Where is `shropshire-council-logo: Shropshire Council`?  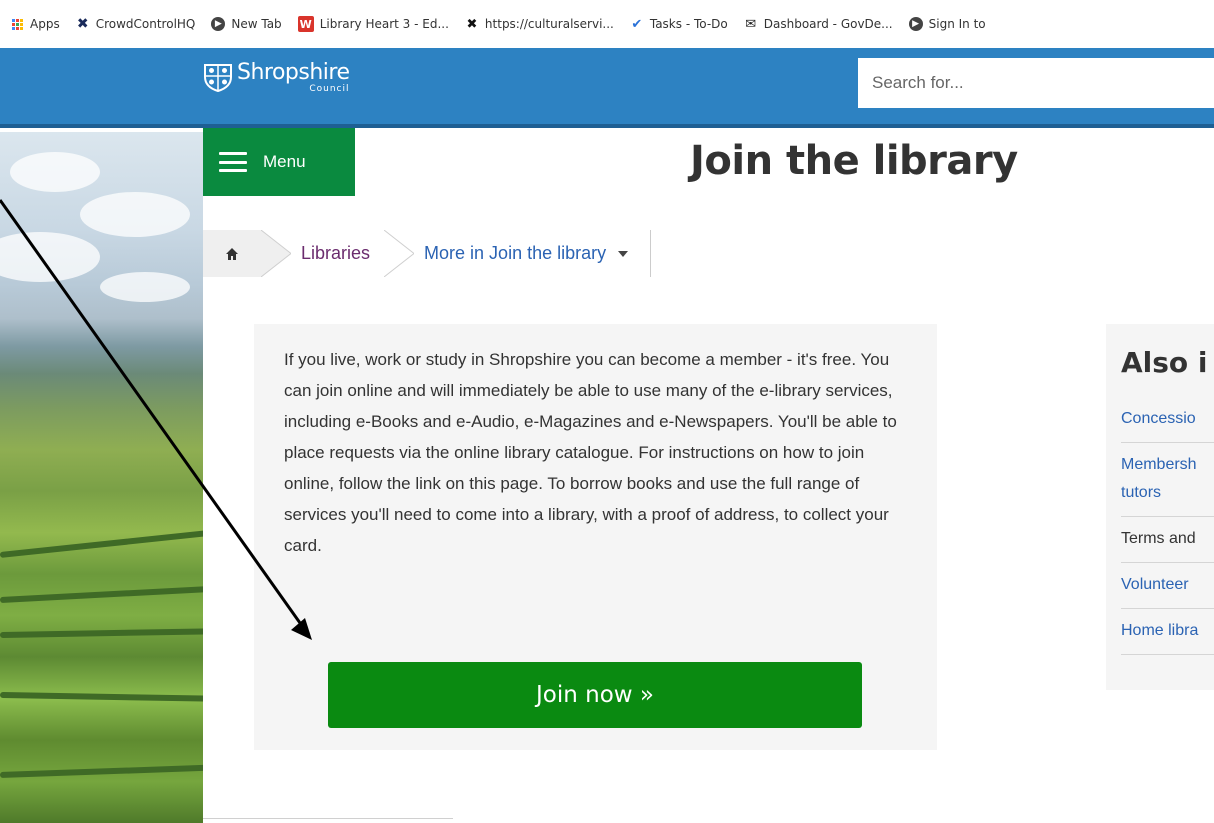
shropshire-council-logo: Shropshire Council is located at coordinates (276, 78).